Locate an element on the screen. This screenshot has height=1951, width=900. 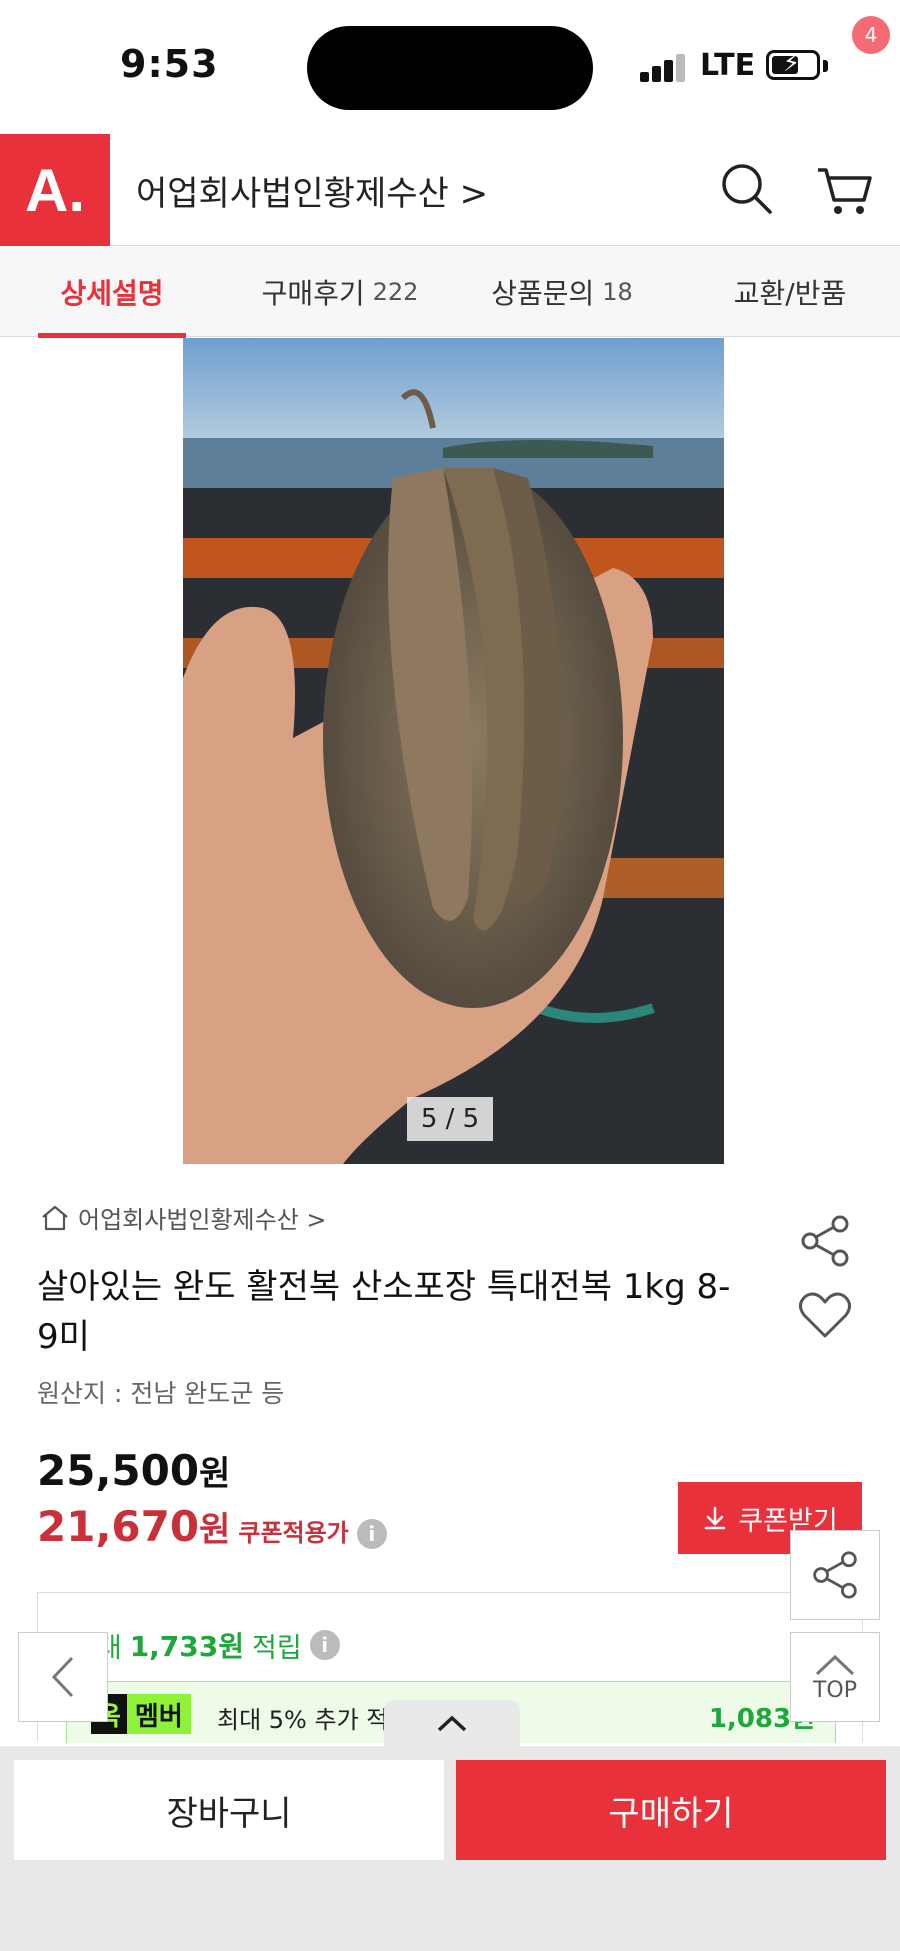
chevron-left-icon is located at coordinates (62, 1677).